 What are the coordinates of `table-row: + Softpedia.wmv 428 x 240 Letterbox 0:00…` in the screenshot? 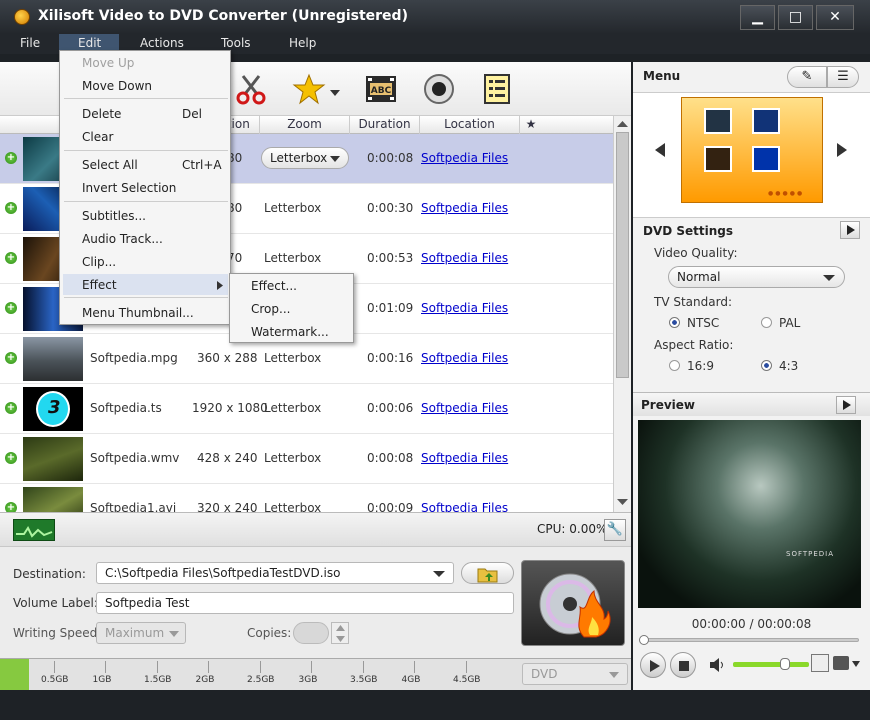 It's located at (306, 459).